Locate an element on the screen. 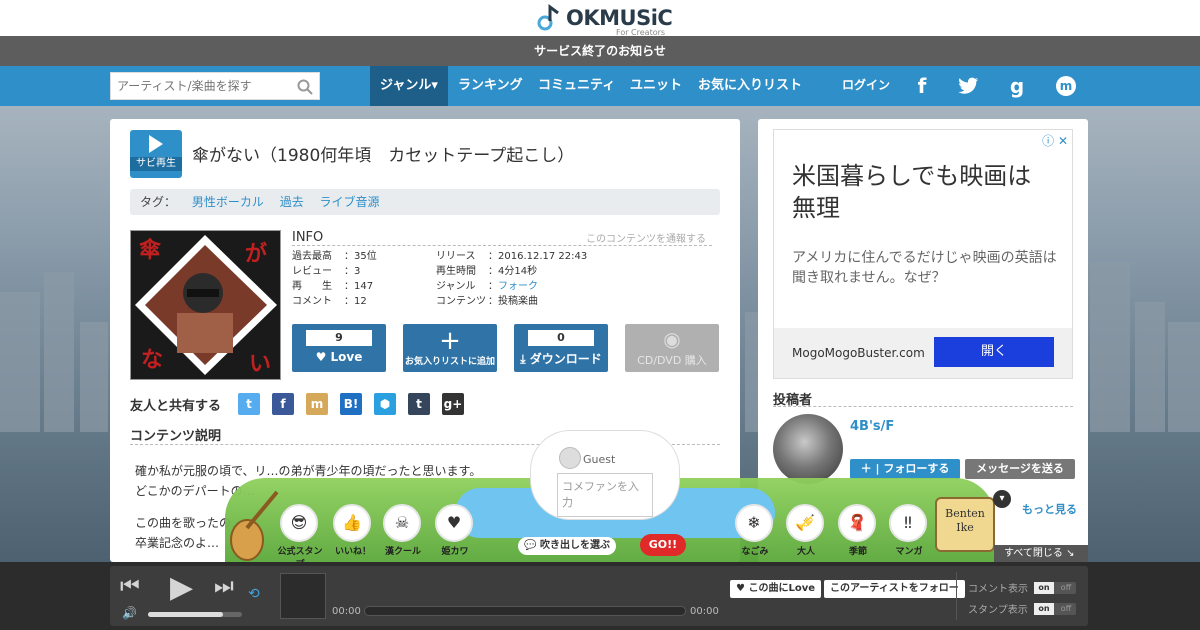  cool-stamp-icon: ☠ is located at coordinates (402, 523).